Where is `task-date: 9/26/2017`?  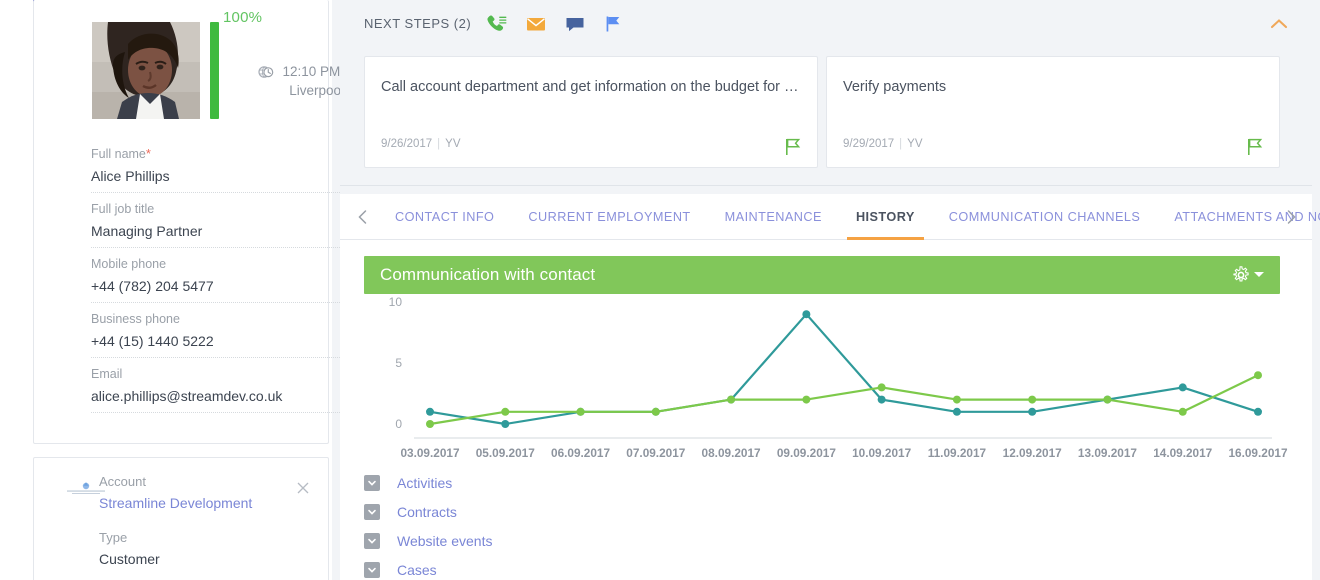 task-date: 9/26/2017 is located at coordinates (407, 144).